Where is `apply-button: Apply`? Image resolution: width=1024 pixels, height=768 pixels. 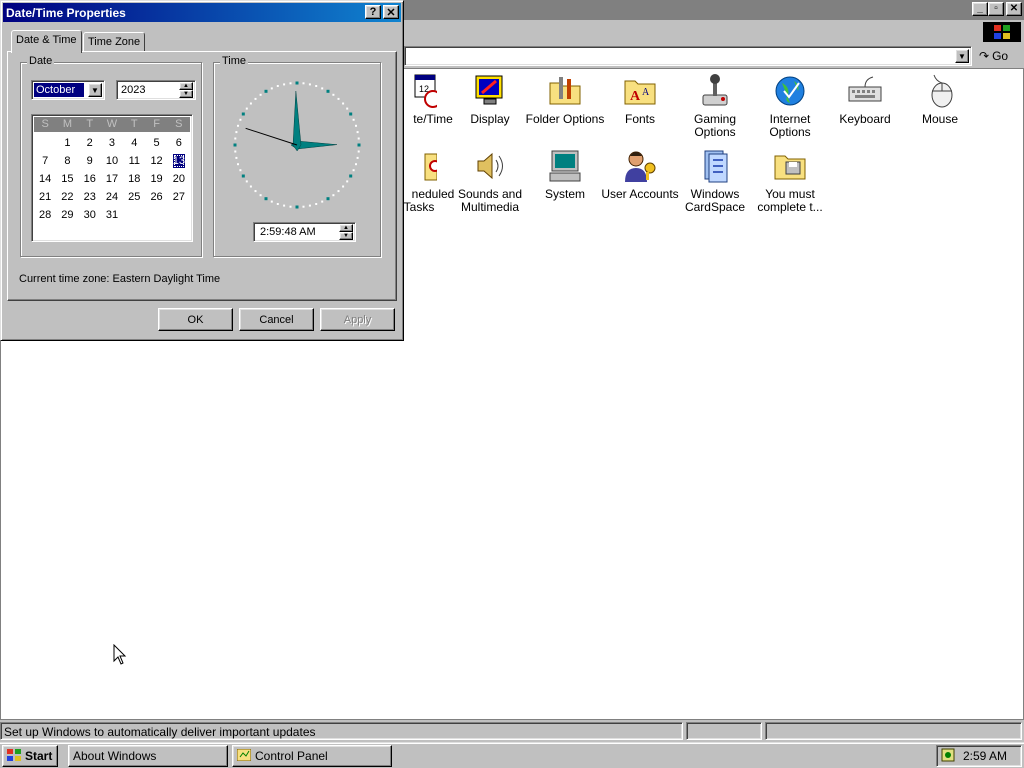
apply-button: Apply is located at coordinates (357, 319).